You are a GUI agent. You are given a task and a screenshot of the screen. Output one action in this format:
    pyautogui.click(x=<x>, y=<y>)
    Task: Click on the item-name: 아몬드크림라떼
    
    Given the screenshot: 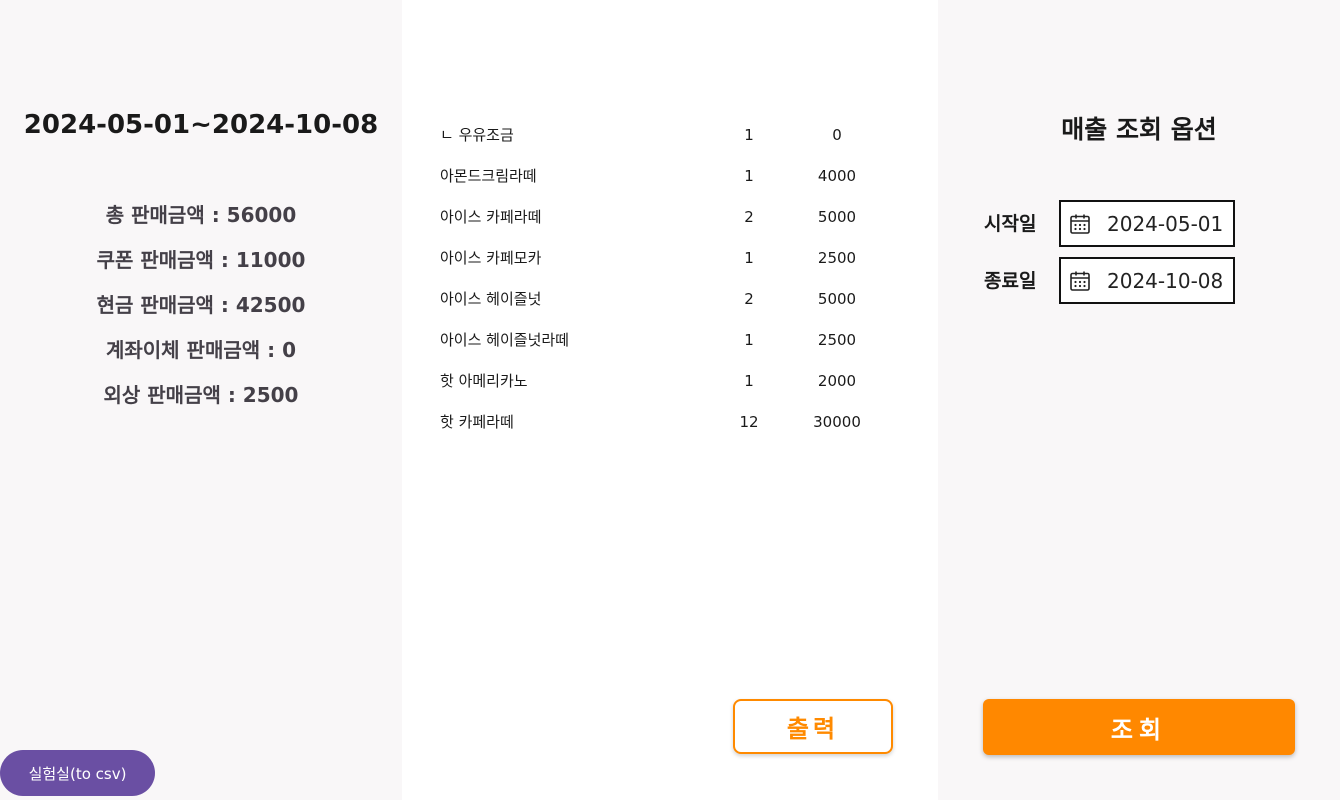 What is the action you would take?
    pyautogui.click(x=488, y=176)
    